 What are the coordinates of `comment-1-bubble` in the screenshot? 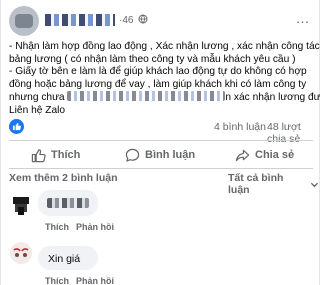 It's located at (68, 203).